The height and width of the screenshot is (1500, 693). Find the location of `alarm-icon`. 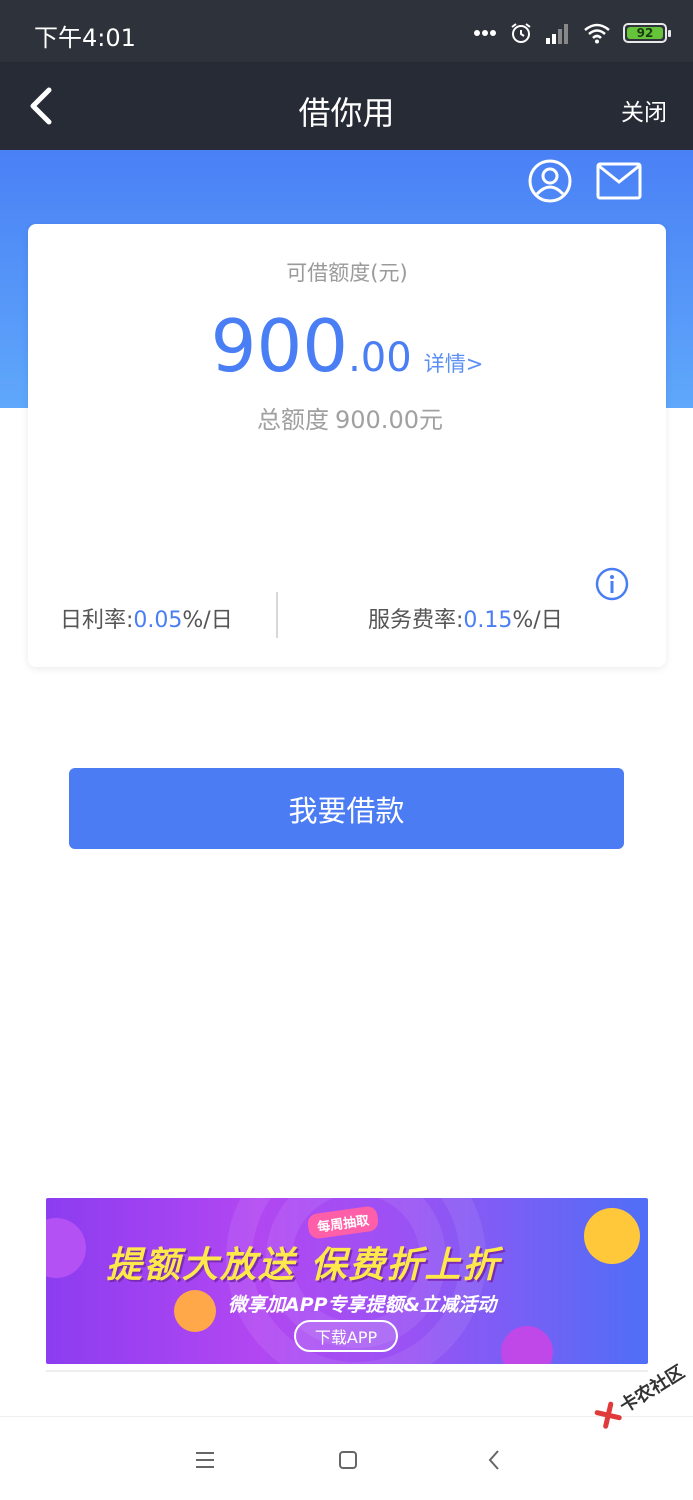

alarm-icon is located at coordinates (521, 33).